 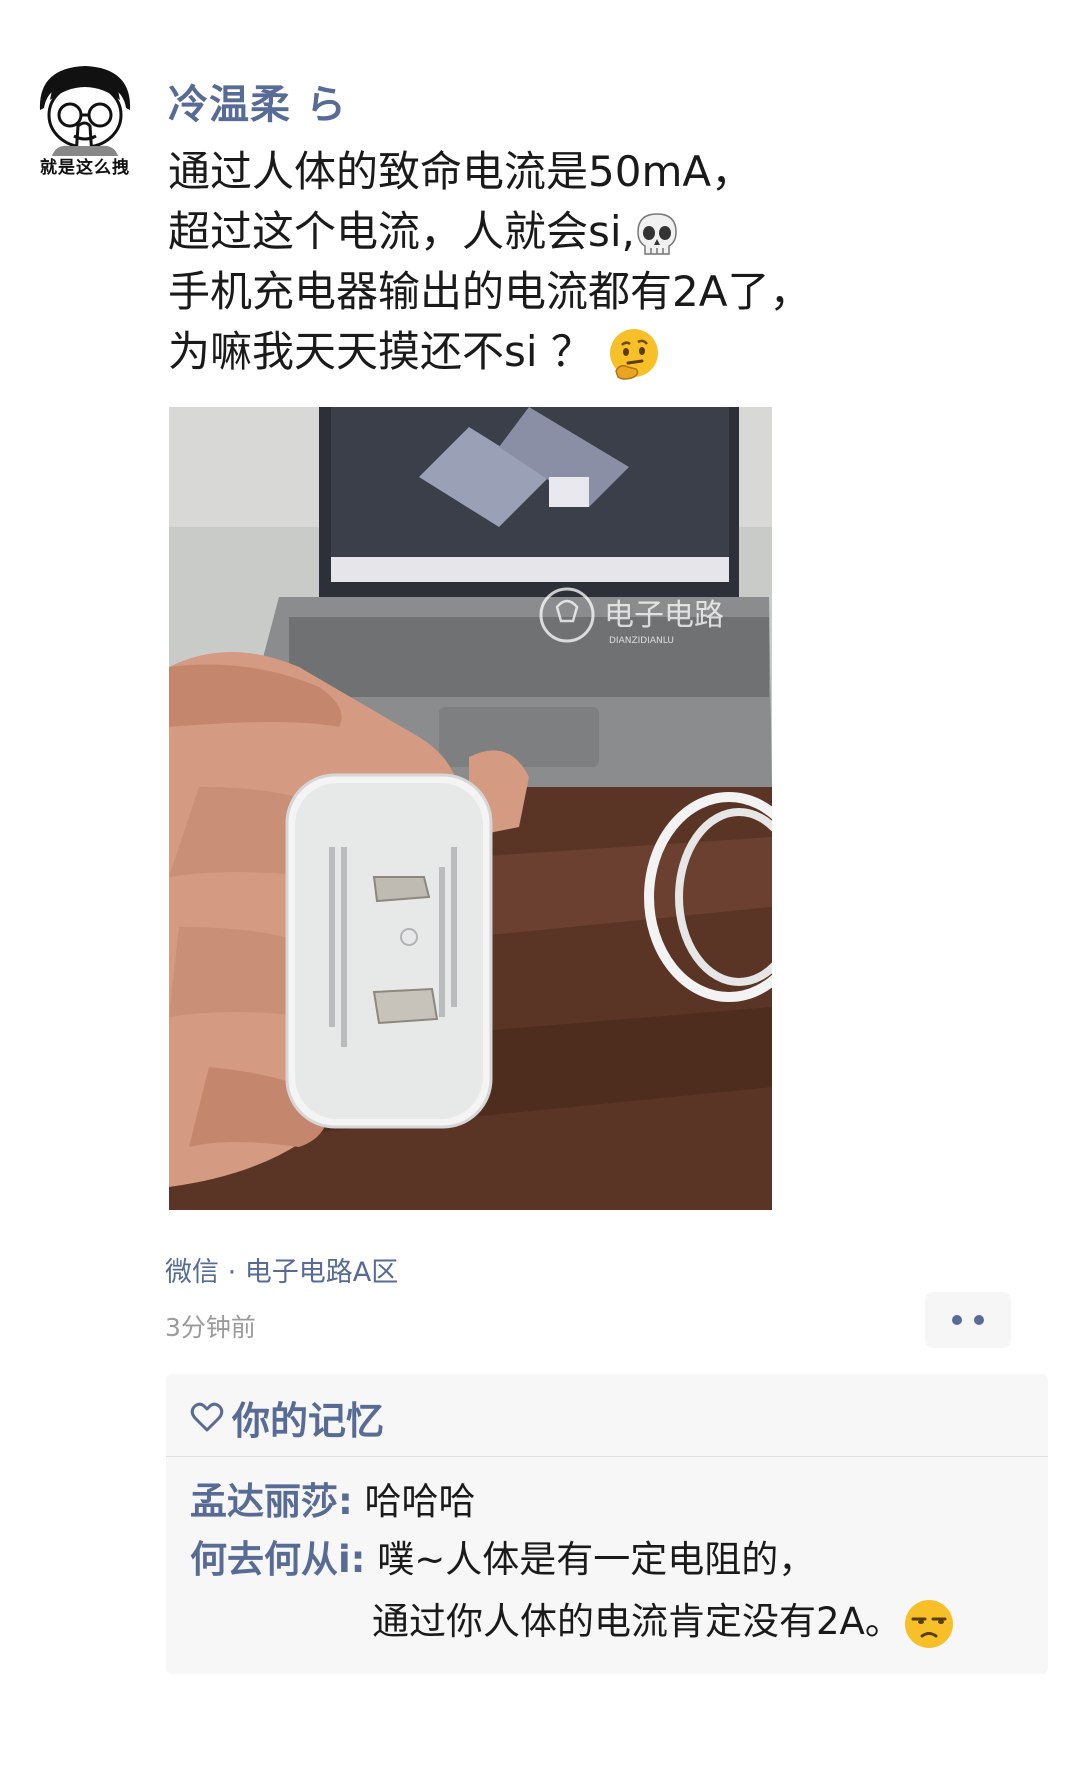 What do you see at coordinates (490, 291) in the screenshot?
I see `post-text-line: 手机充电器输出的电流都有2A了，` at bounding box center [490, 291].